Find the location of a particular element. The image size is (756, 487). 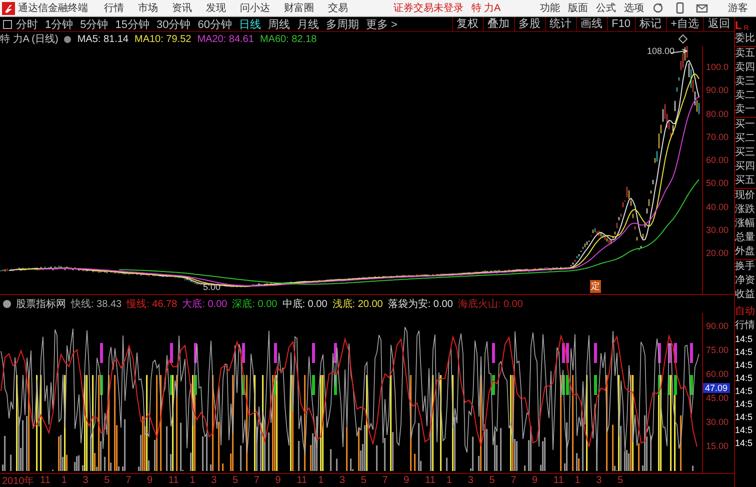

period-tab: 分时 is located at coordinates (27, 24).